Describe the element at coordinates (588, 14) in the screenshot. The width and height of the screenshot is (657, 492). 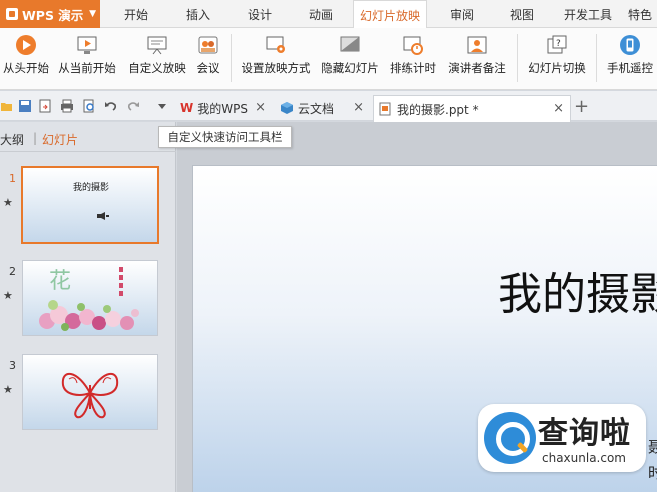
I see `tab-developer: 开发工具` at that location.